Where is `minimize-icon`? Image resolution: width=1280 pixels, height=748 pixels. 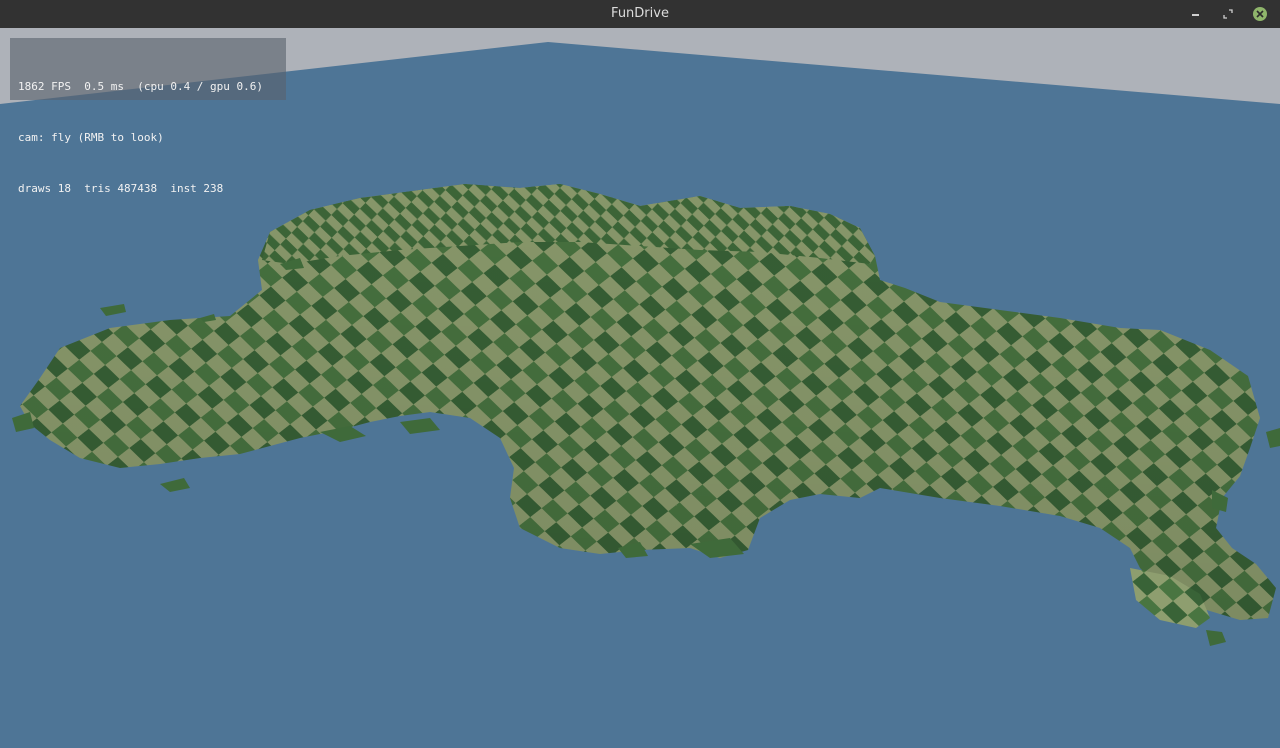
minimize-icon is located at coordinates (1195, 15).